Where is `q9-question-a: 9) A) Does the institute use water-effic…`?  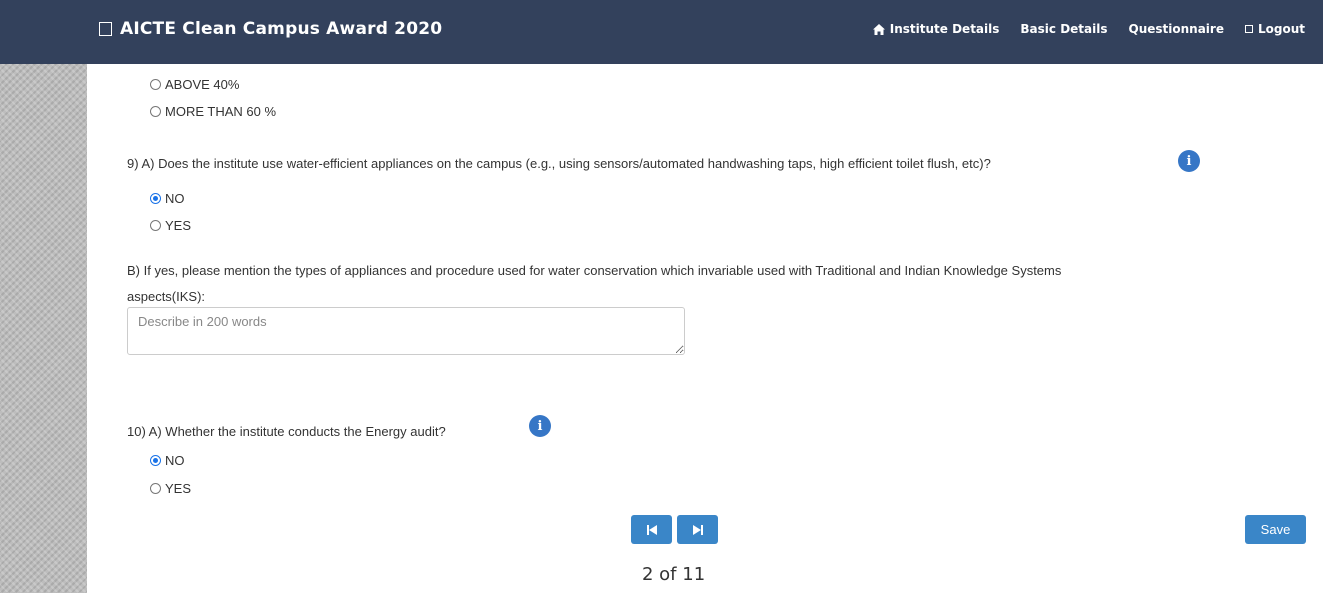 q9-question-a: 9) A) Does the institute use water-effic… is located at coordinates (559, 163).